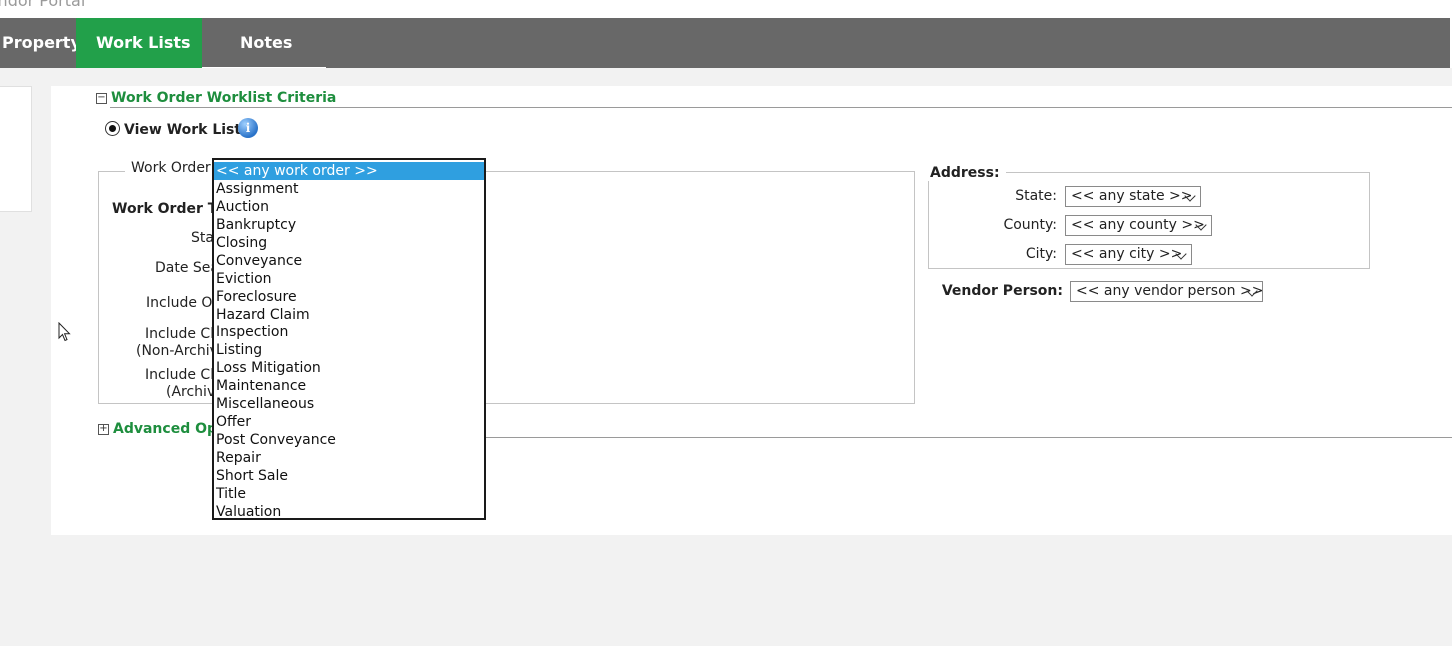  What do you see at coordinates (349, 225) in the screenshot?
I see `work-order-option: Bankruptcy` at bounding box center [349, 225].